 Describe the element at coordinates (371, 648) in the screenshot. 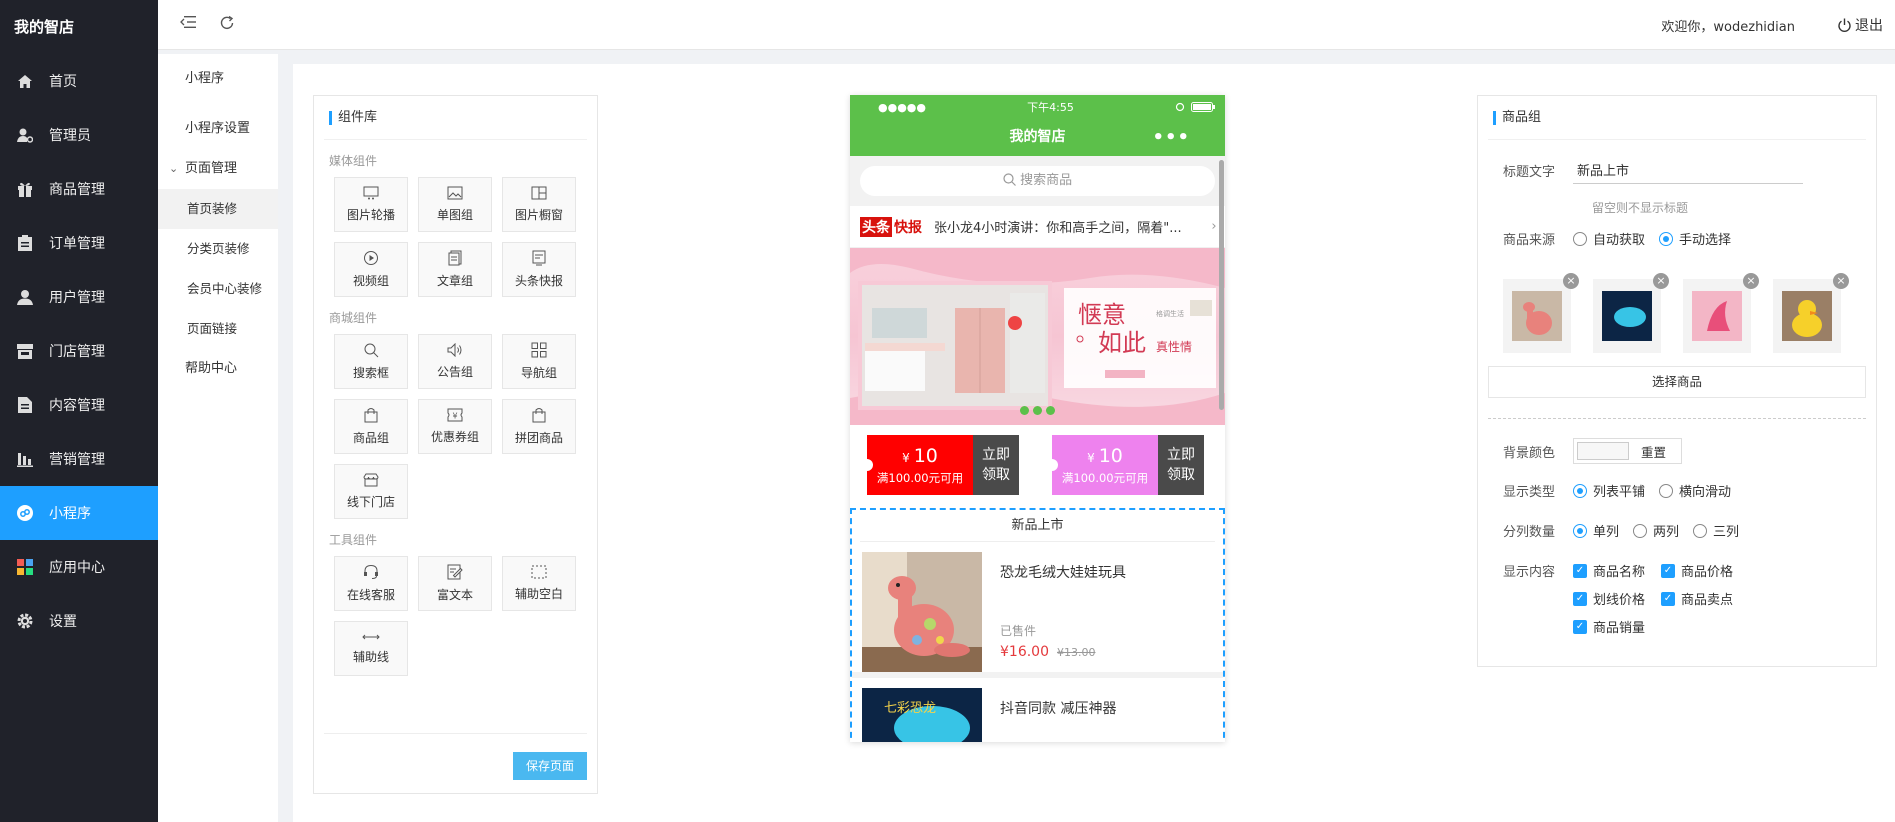

I see `comp-divider-line: 辅助线` at that location.